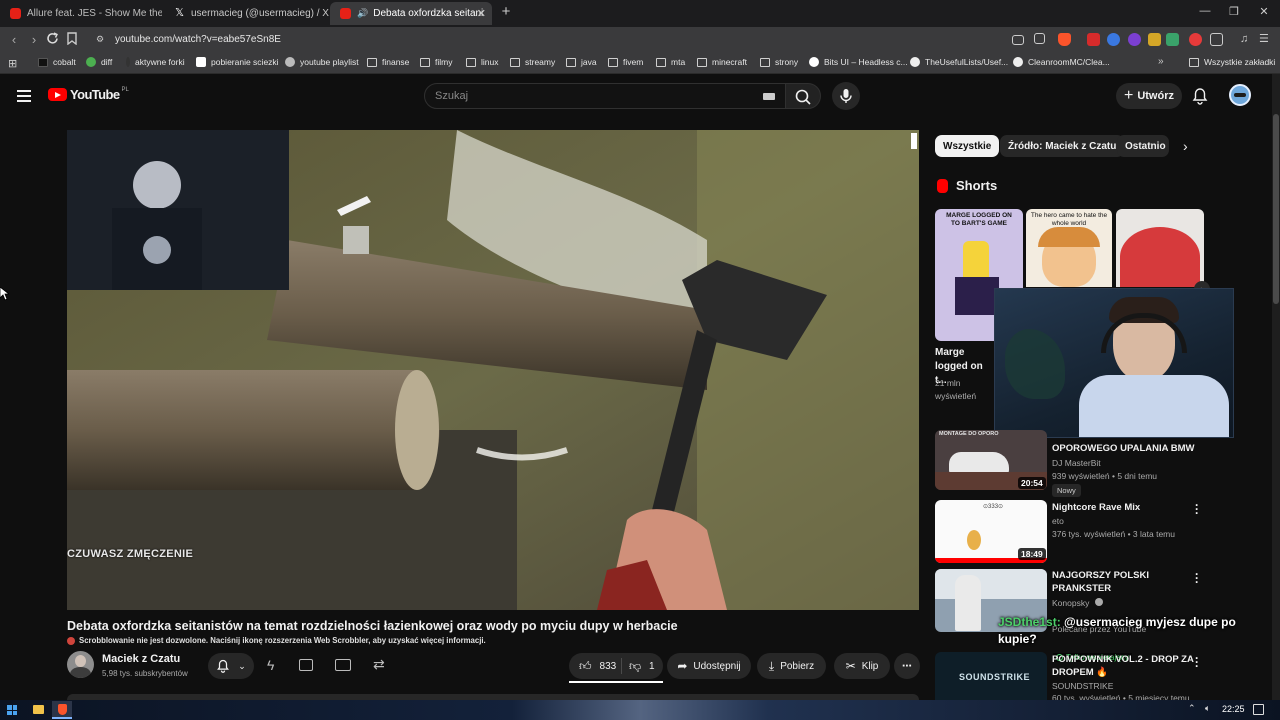 The image size is (1280, 720). I want to click on hamburger-menu-icon, so click(24, 96).